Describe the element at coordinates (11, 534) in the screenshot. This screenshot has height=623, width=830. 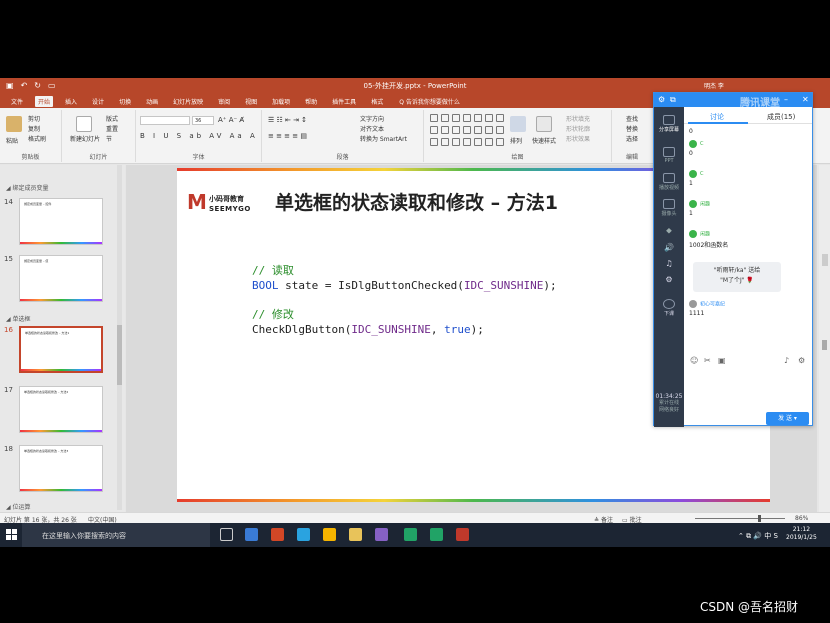
I see `windows-start-icon` at that location.